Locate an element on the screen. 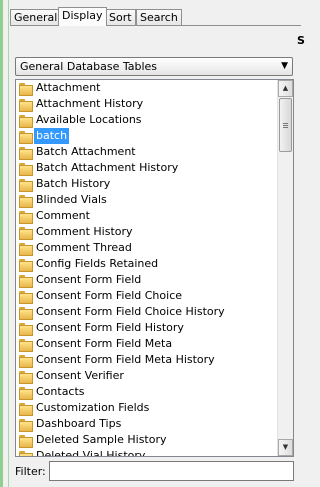 The height and width of the screenshot is (487, 320). list-item: Consent Verifier is located at coordinates (147, 376).